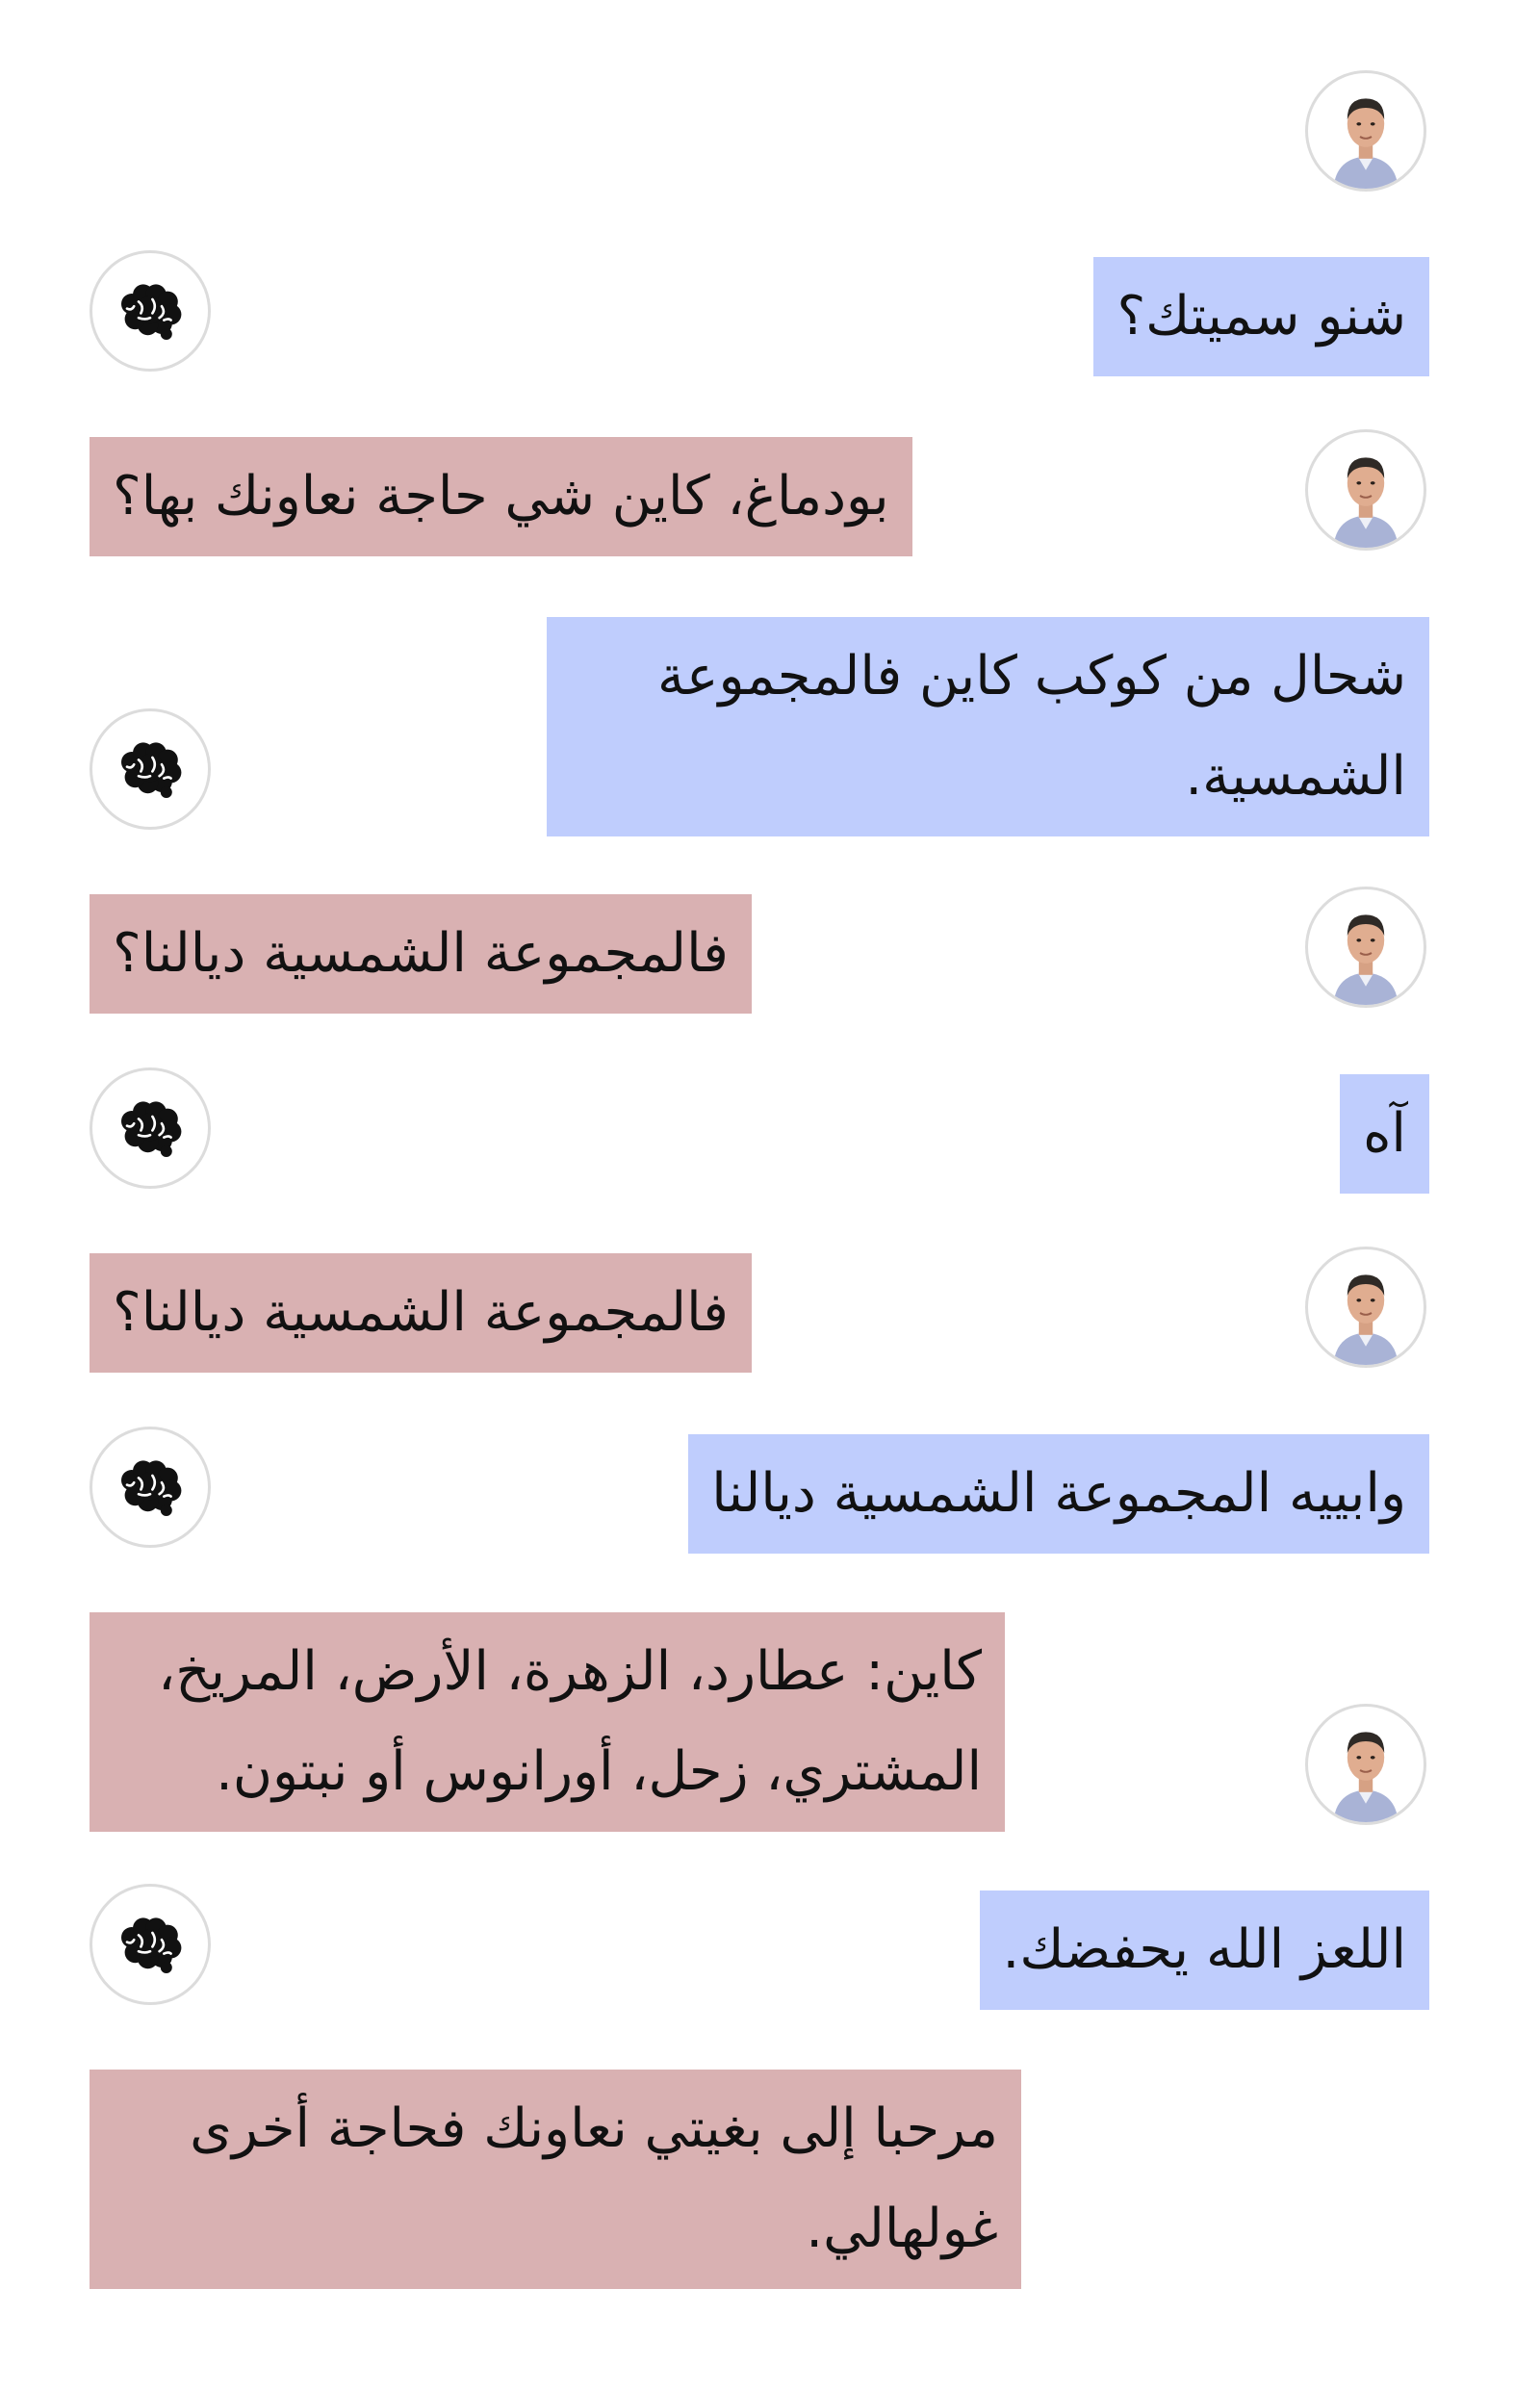 The width and height of the screenshot is (1540, 2392). I want to click on message-bubble-user: وابييه المجموعة الشمسية ديالنا, so click(1058, 1494).